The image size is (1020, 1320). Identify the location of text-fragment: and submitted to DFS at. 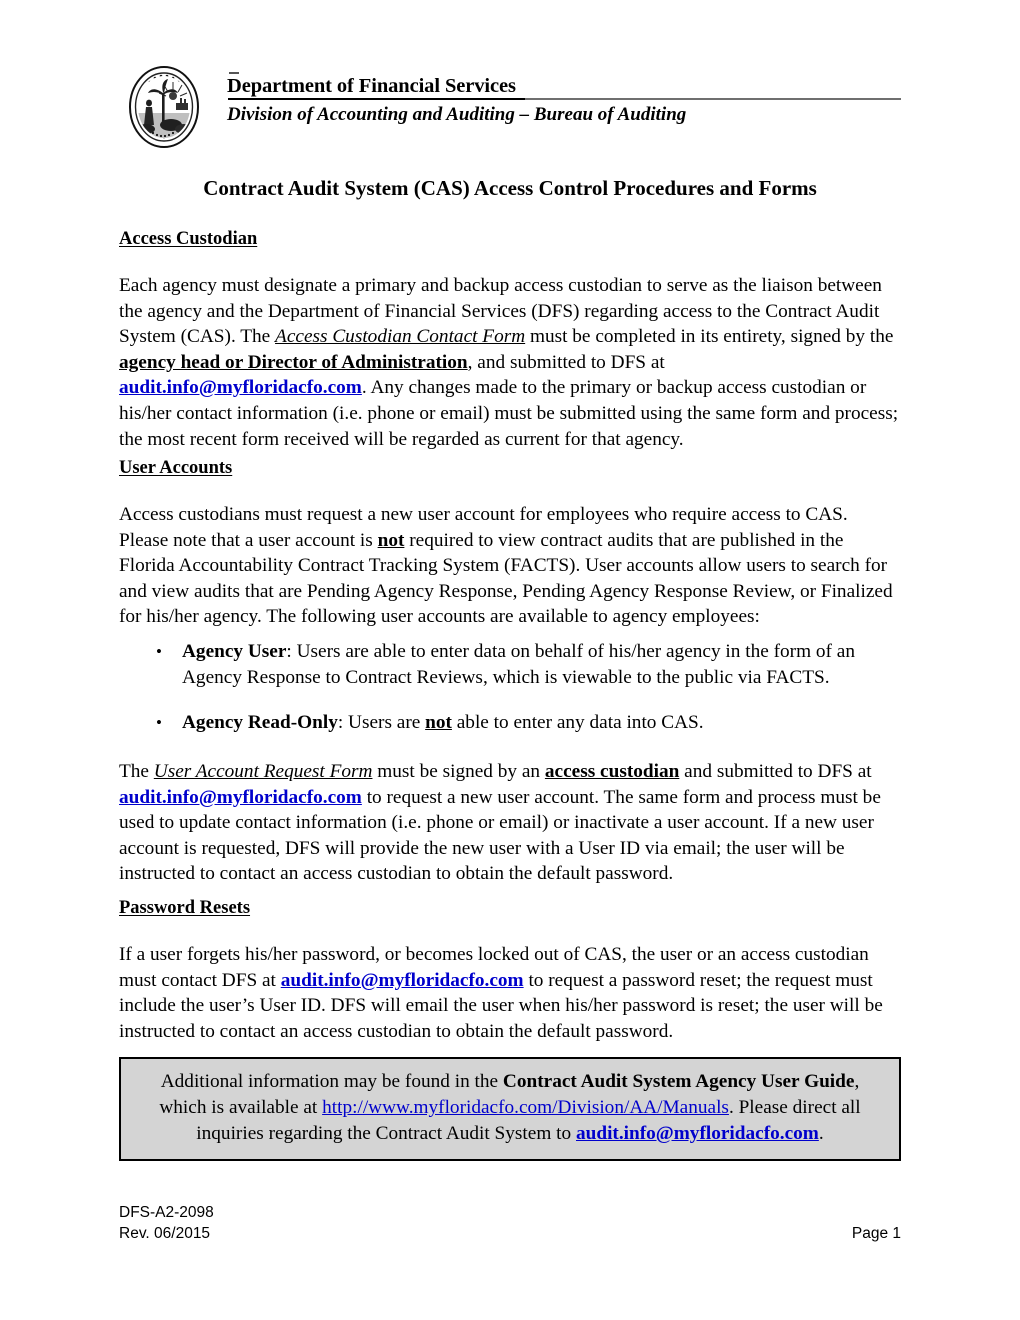
(775, 771).